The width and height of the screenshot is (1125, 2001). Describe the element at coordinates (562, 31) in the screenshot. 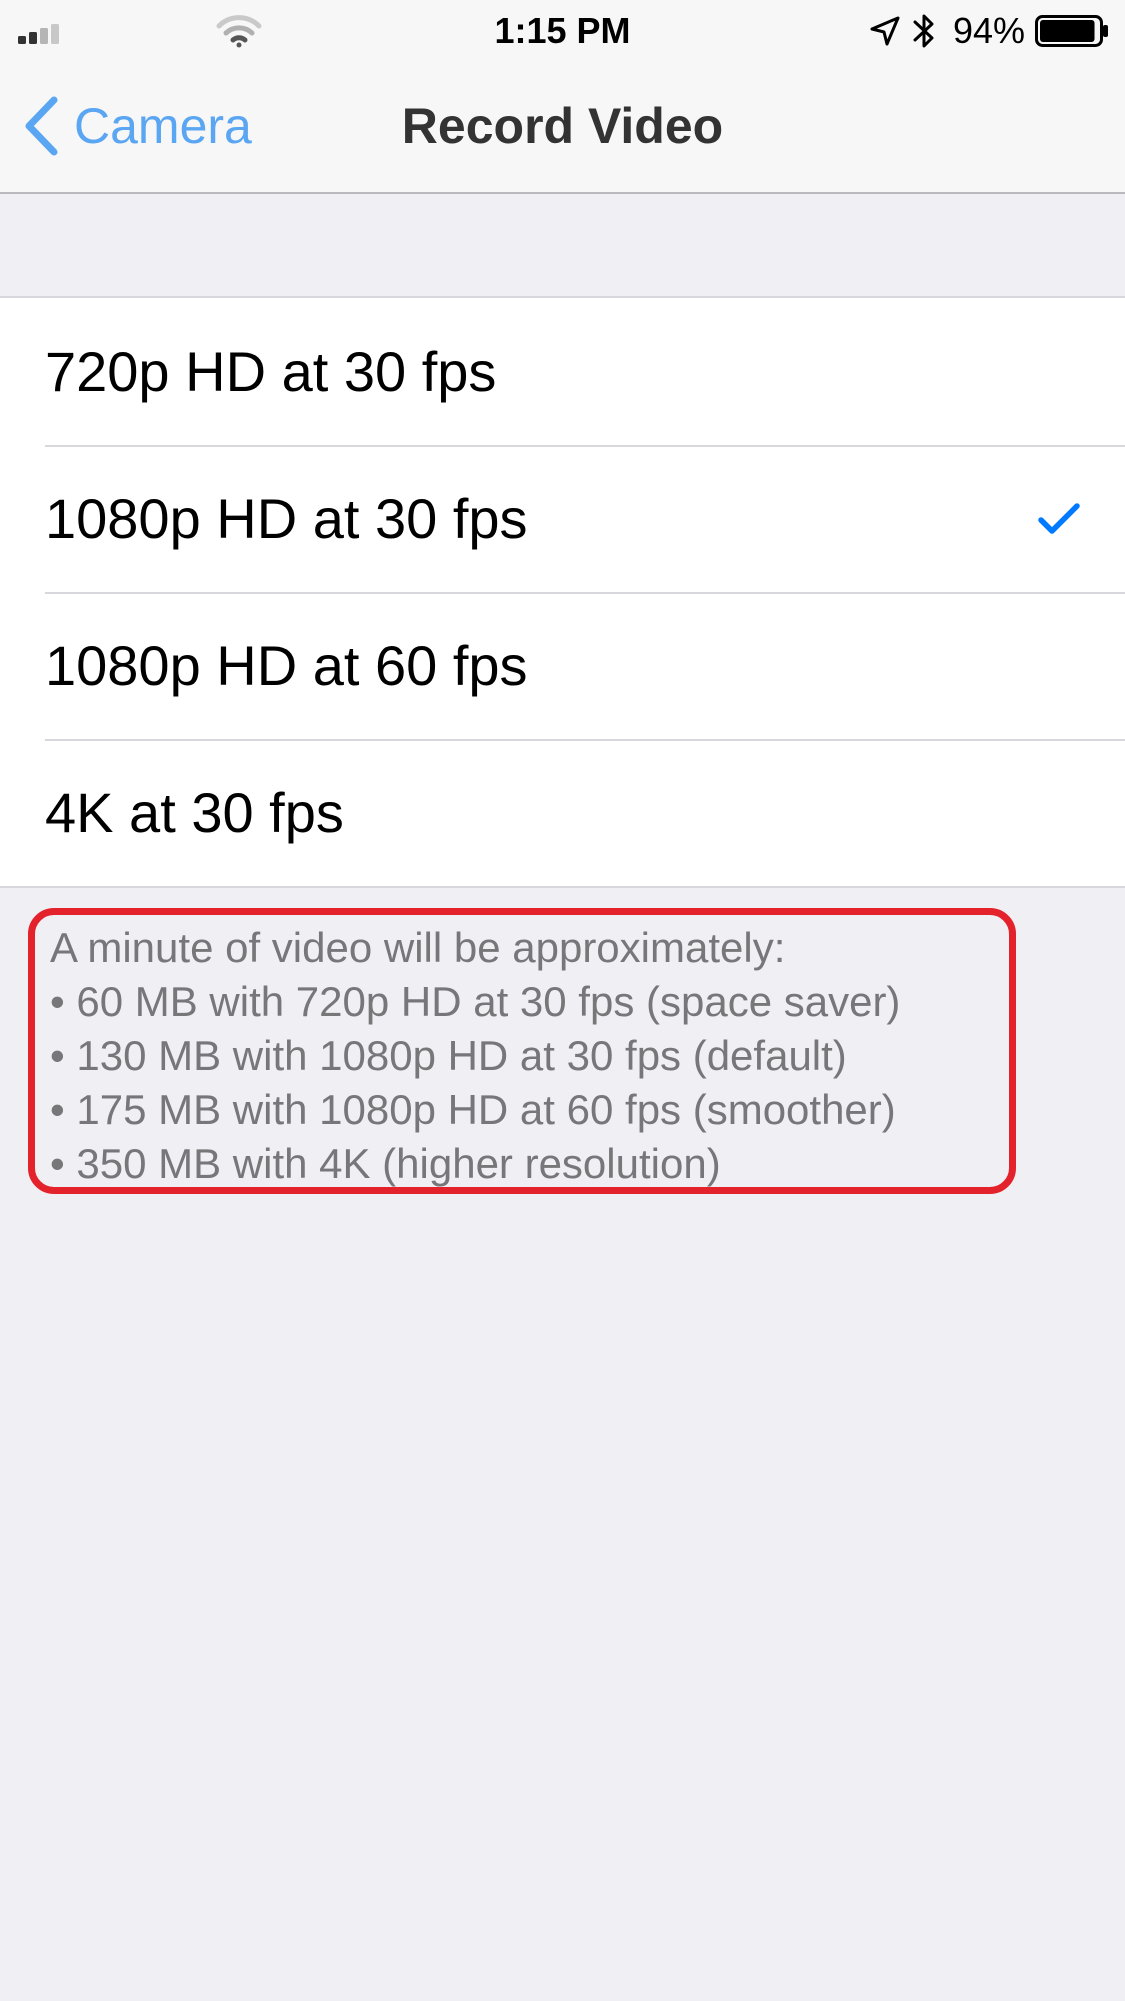

I see `status-bar: 1:15 PM 94%` at that location.